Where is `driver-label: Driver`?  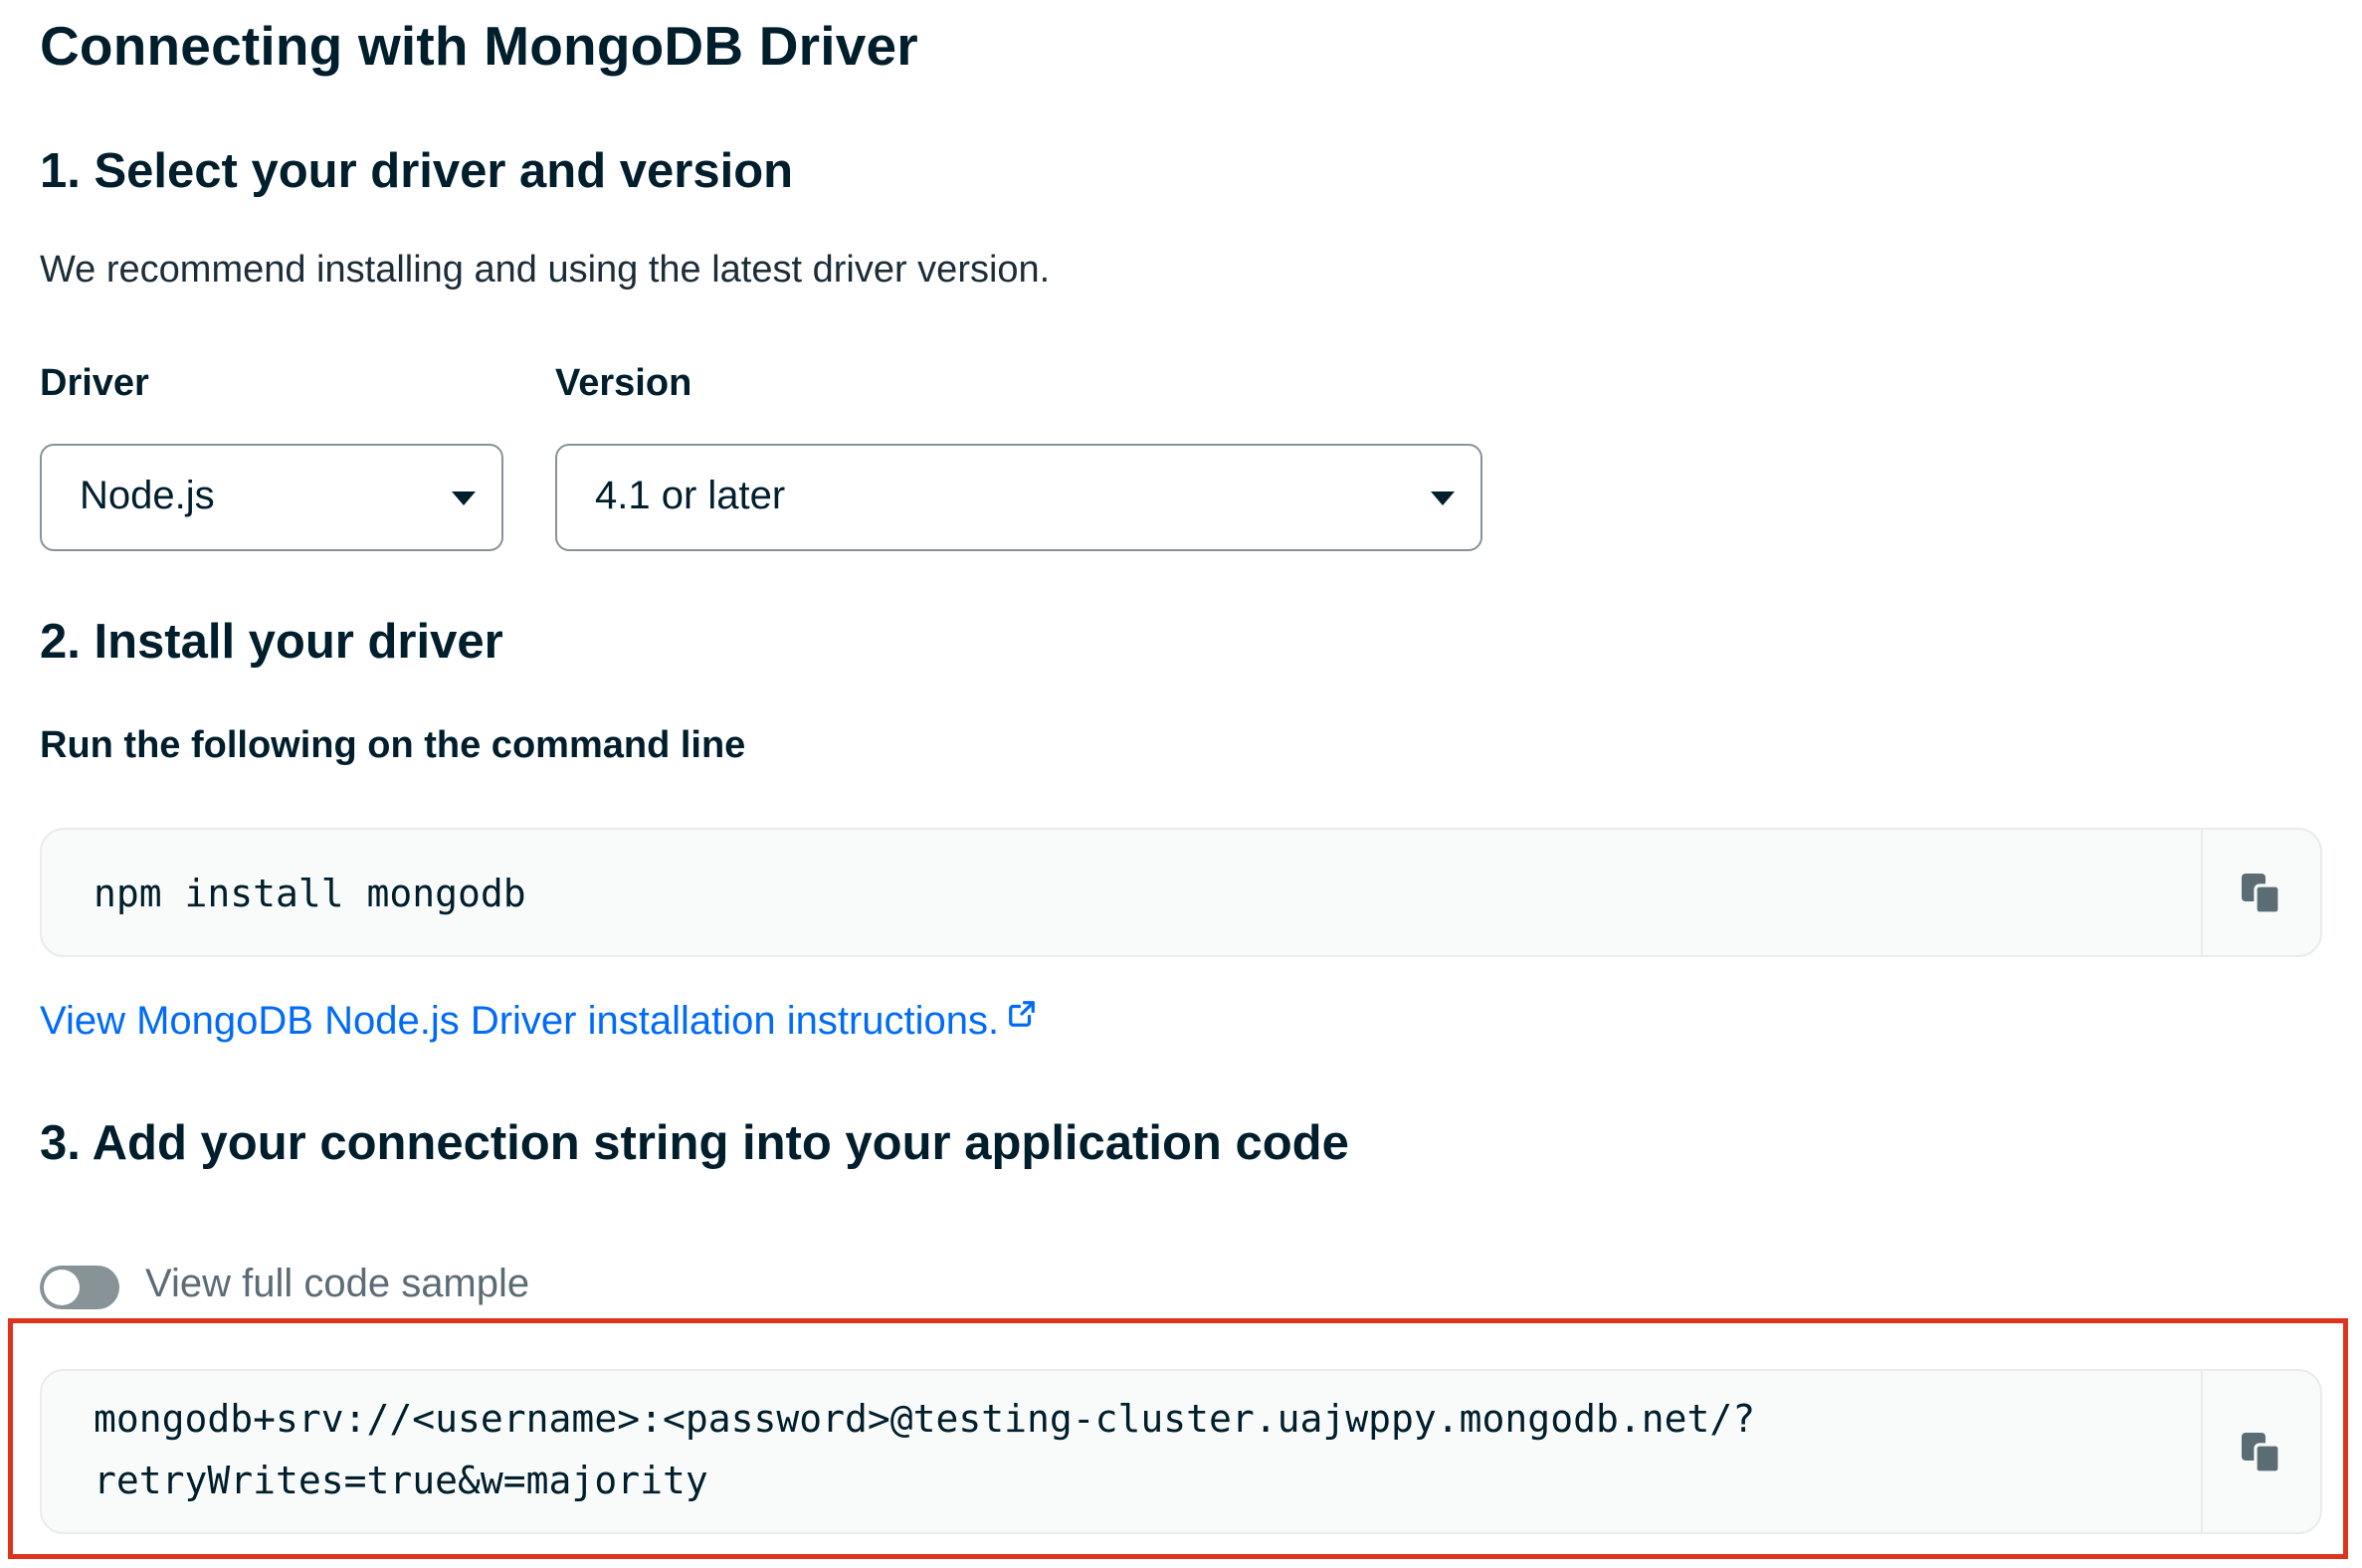 driver-label: Driver is located at coordinates (94, 383).